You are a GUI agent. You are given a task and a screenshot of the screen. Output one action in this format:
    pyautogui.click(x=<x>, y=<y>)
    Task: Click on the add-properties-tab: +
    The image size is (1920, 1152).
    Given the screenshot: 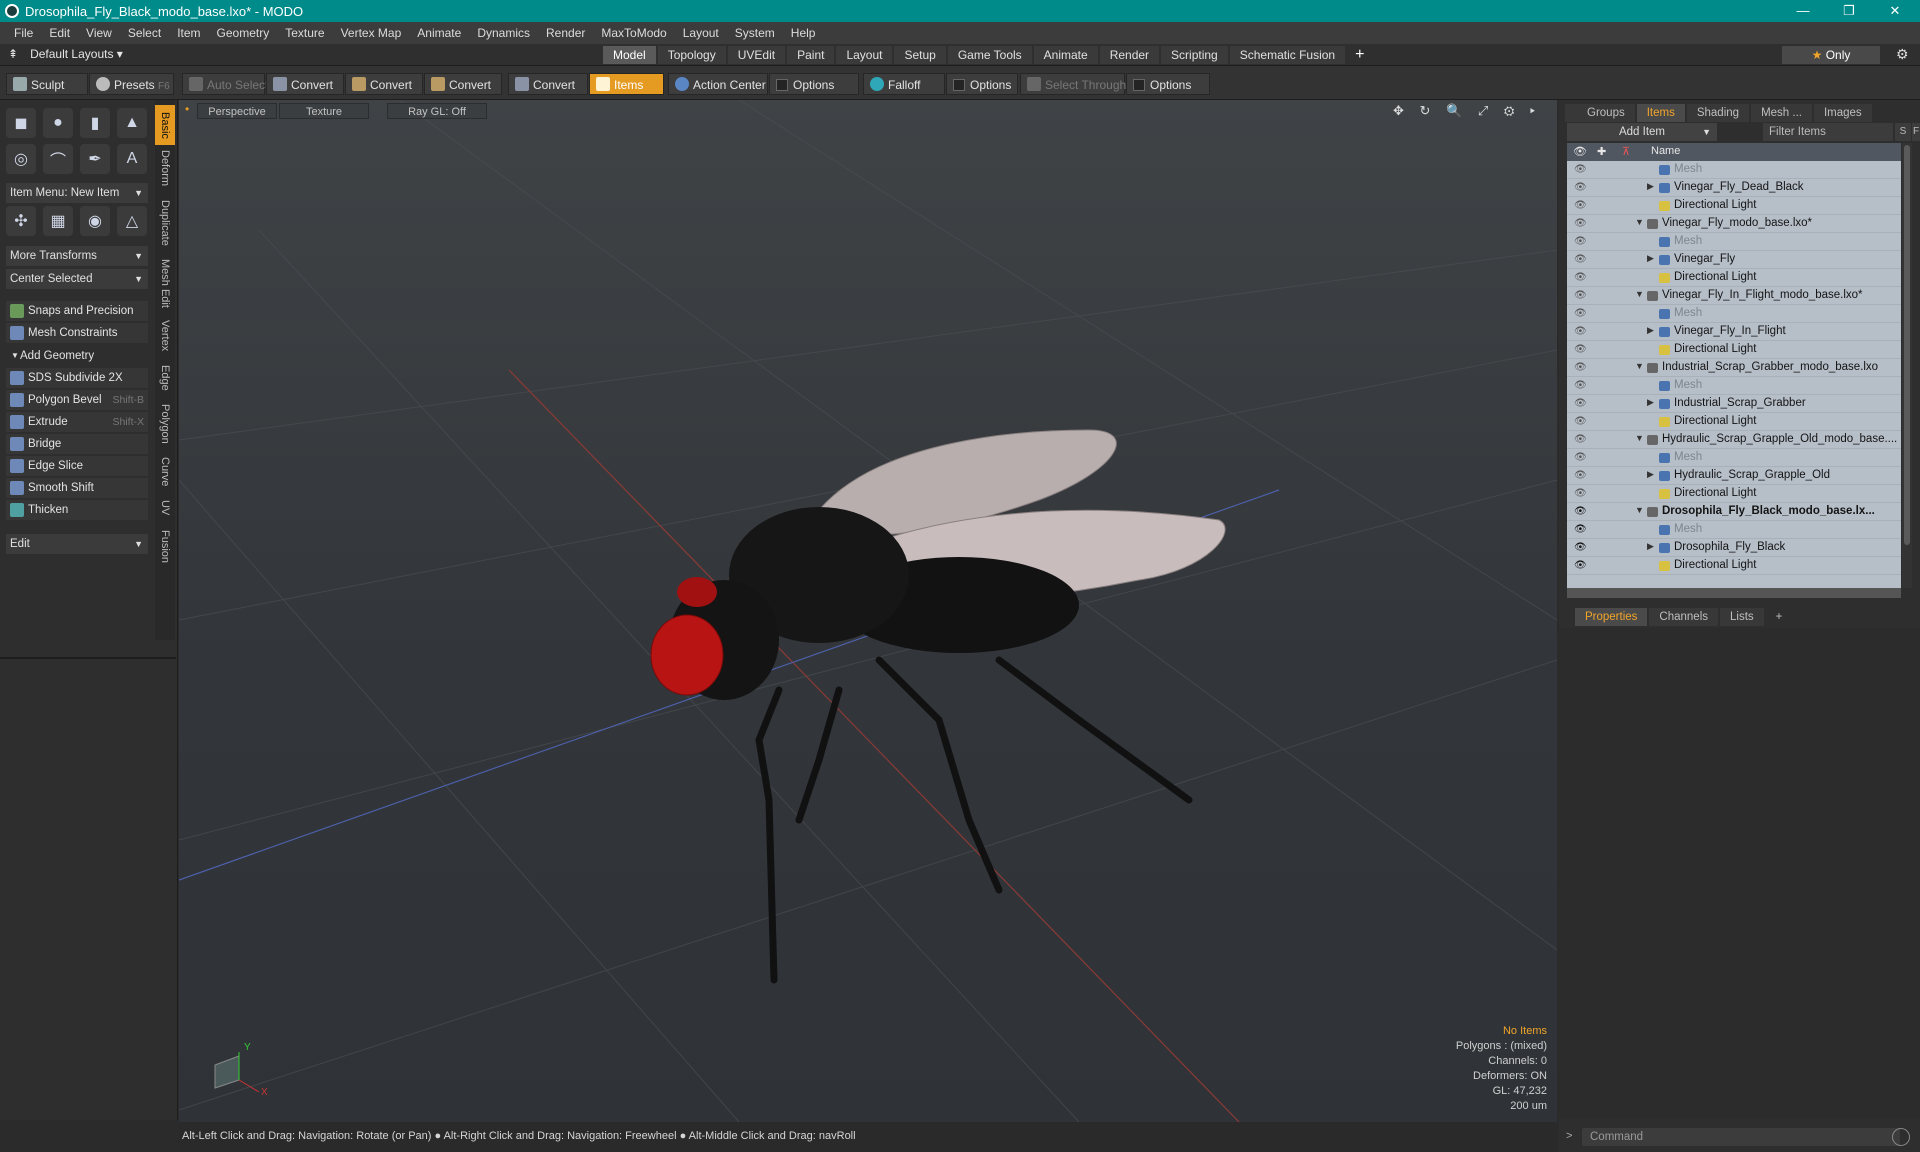 What is the action you would take?
    pyautogui.click(x=1779, y=617)
    